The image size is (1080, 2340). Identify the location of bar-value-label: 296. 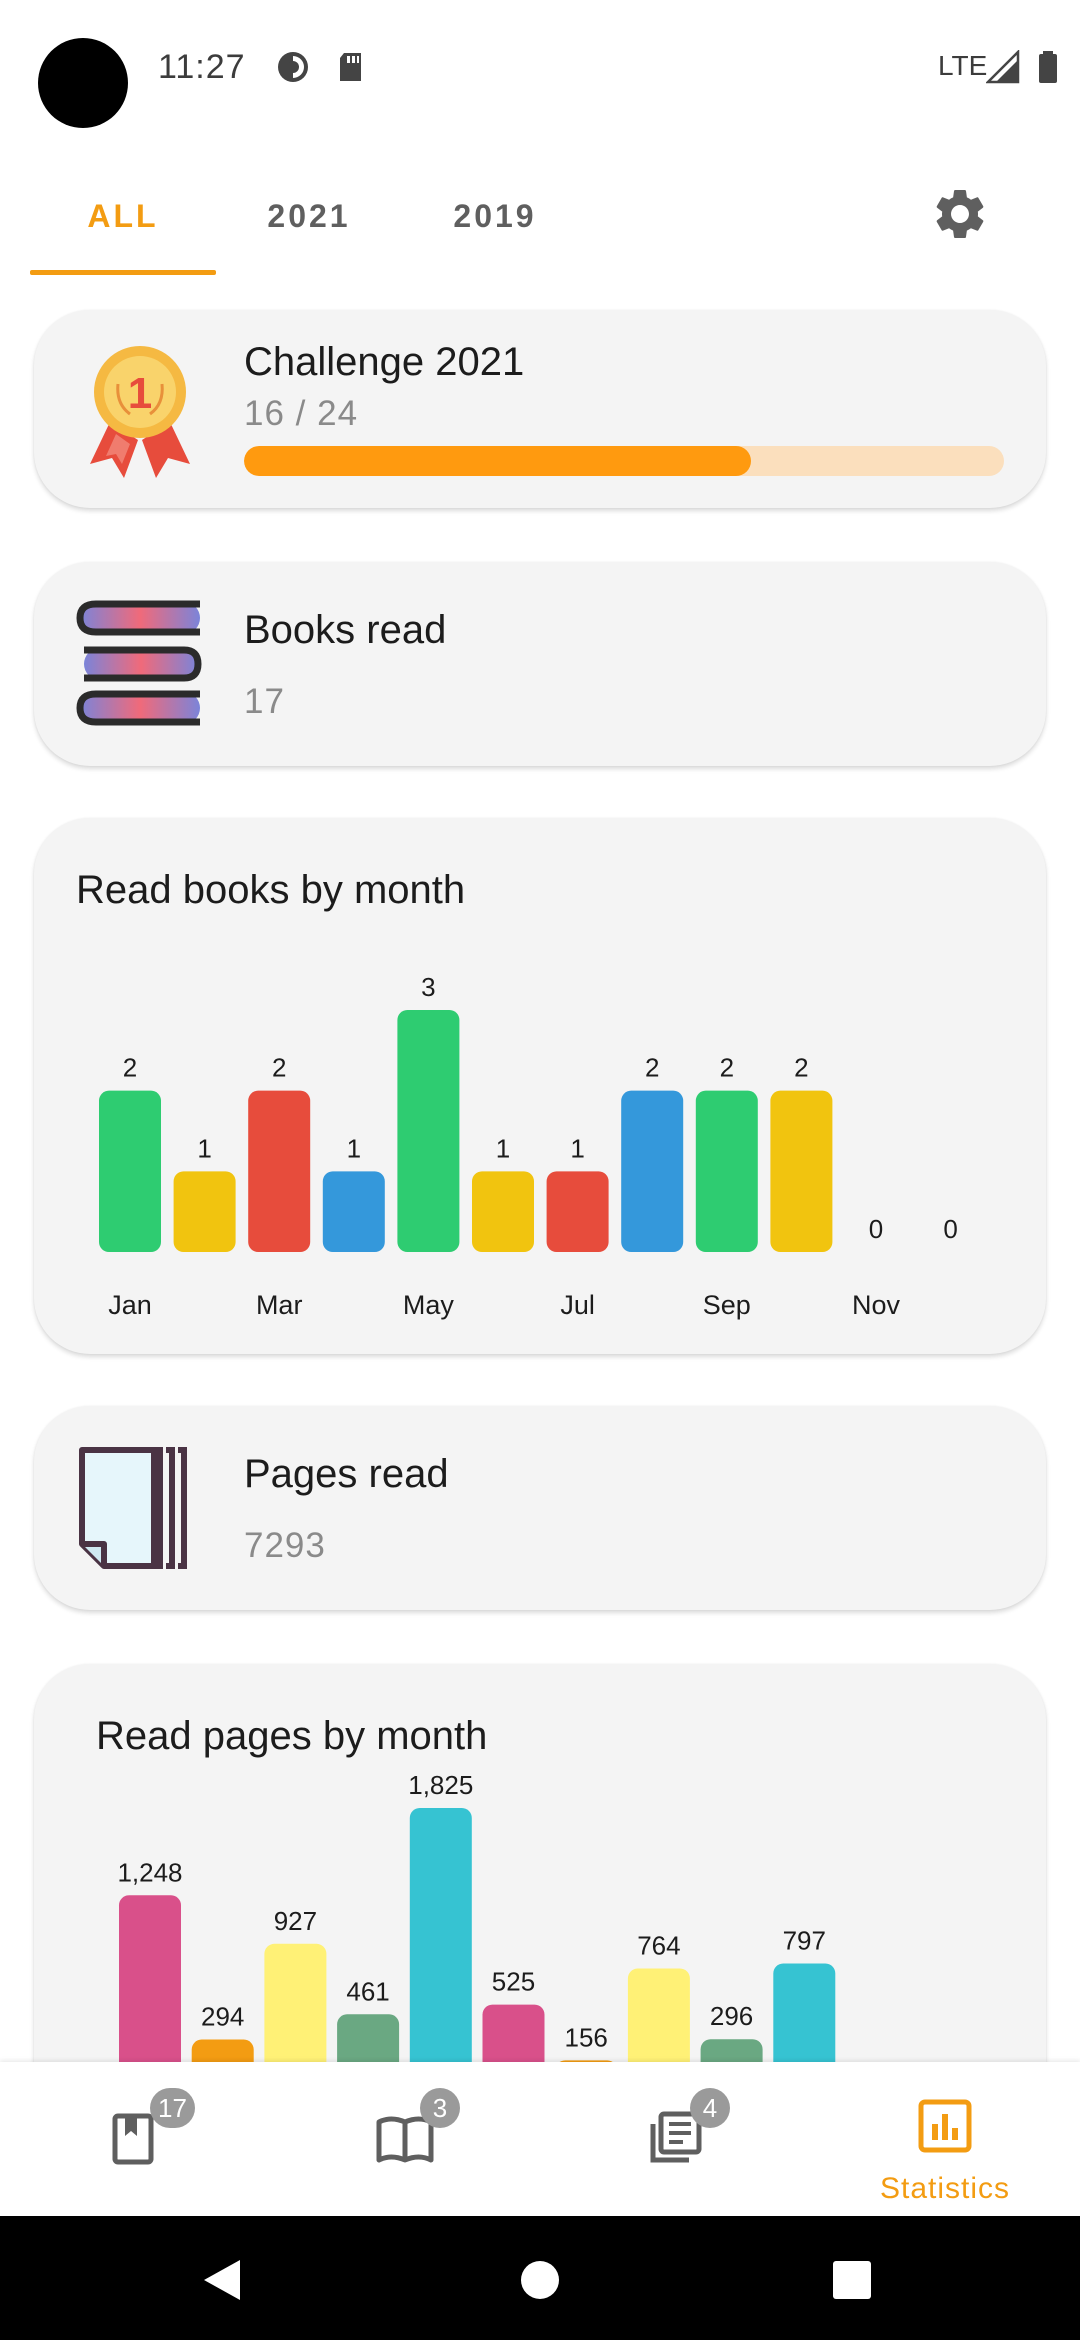
(731, 2016).